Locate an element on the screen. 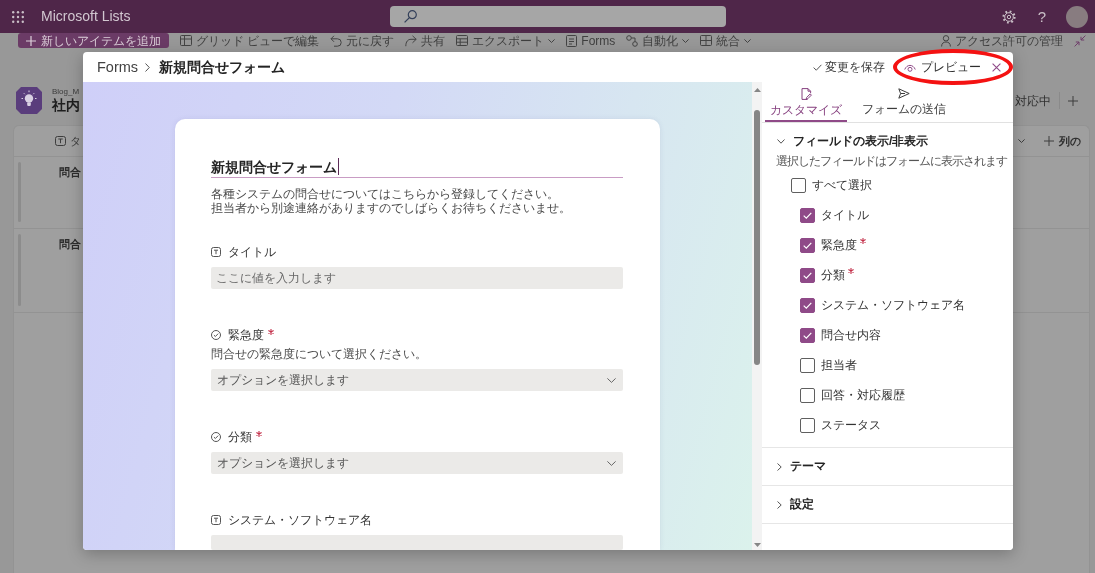  field-name: ステータス is located at coordinates (851, 425).